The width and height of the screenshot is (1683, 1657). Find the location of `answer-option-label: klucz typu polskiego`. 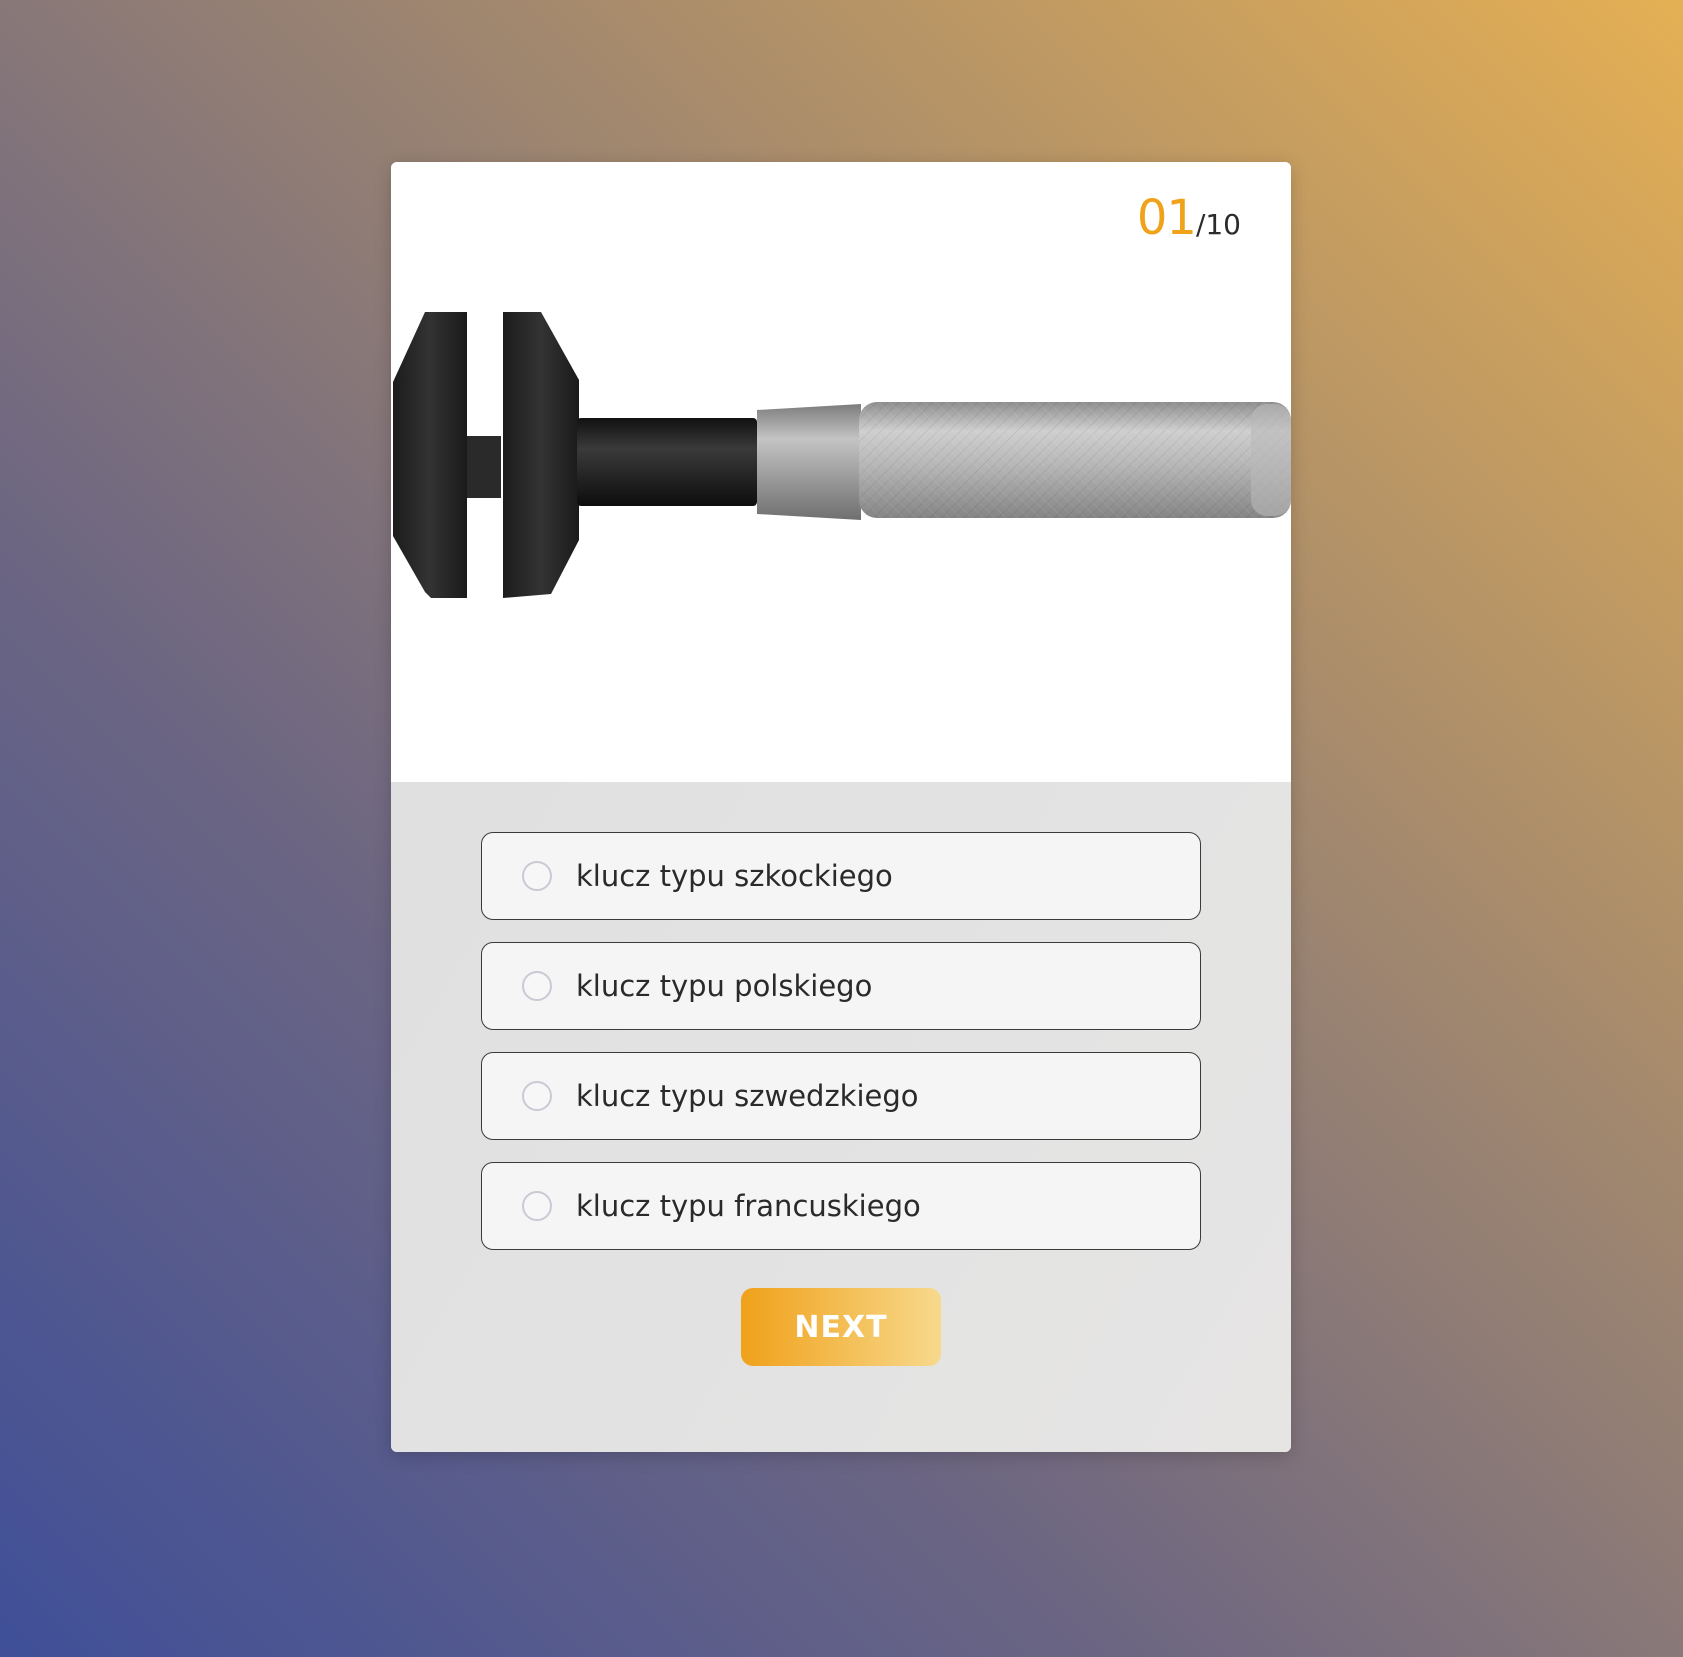

answer-option-label: klucz typu polskiego is located at coordinates (724, 986).